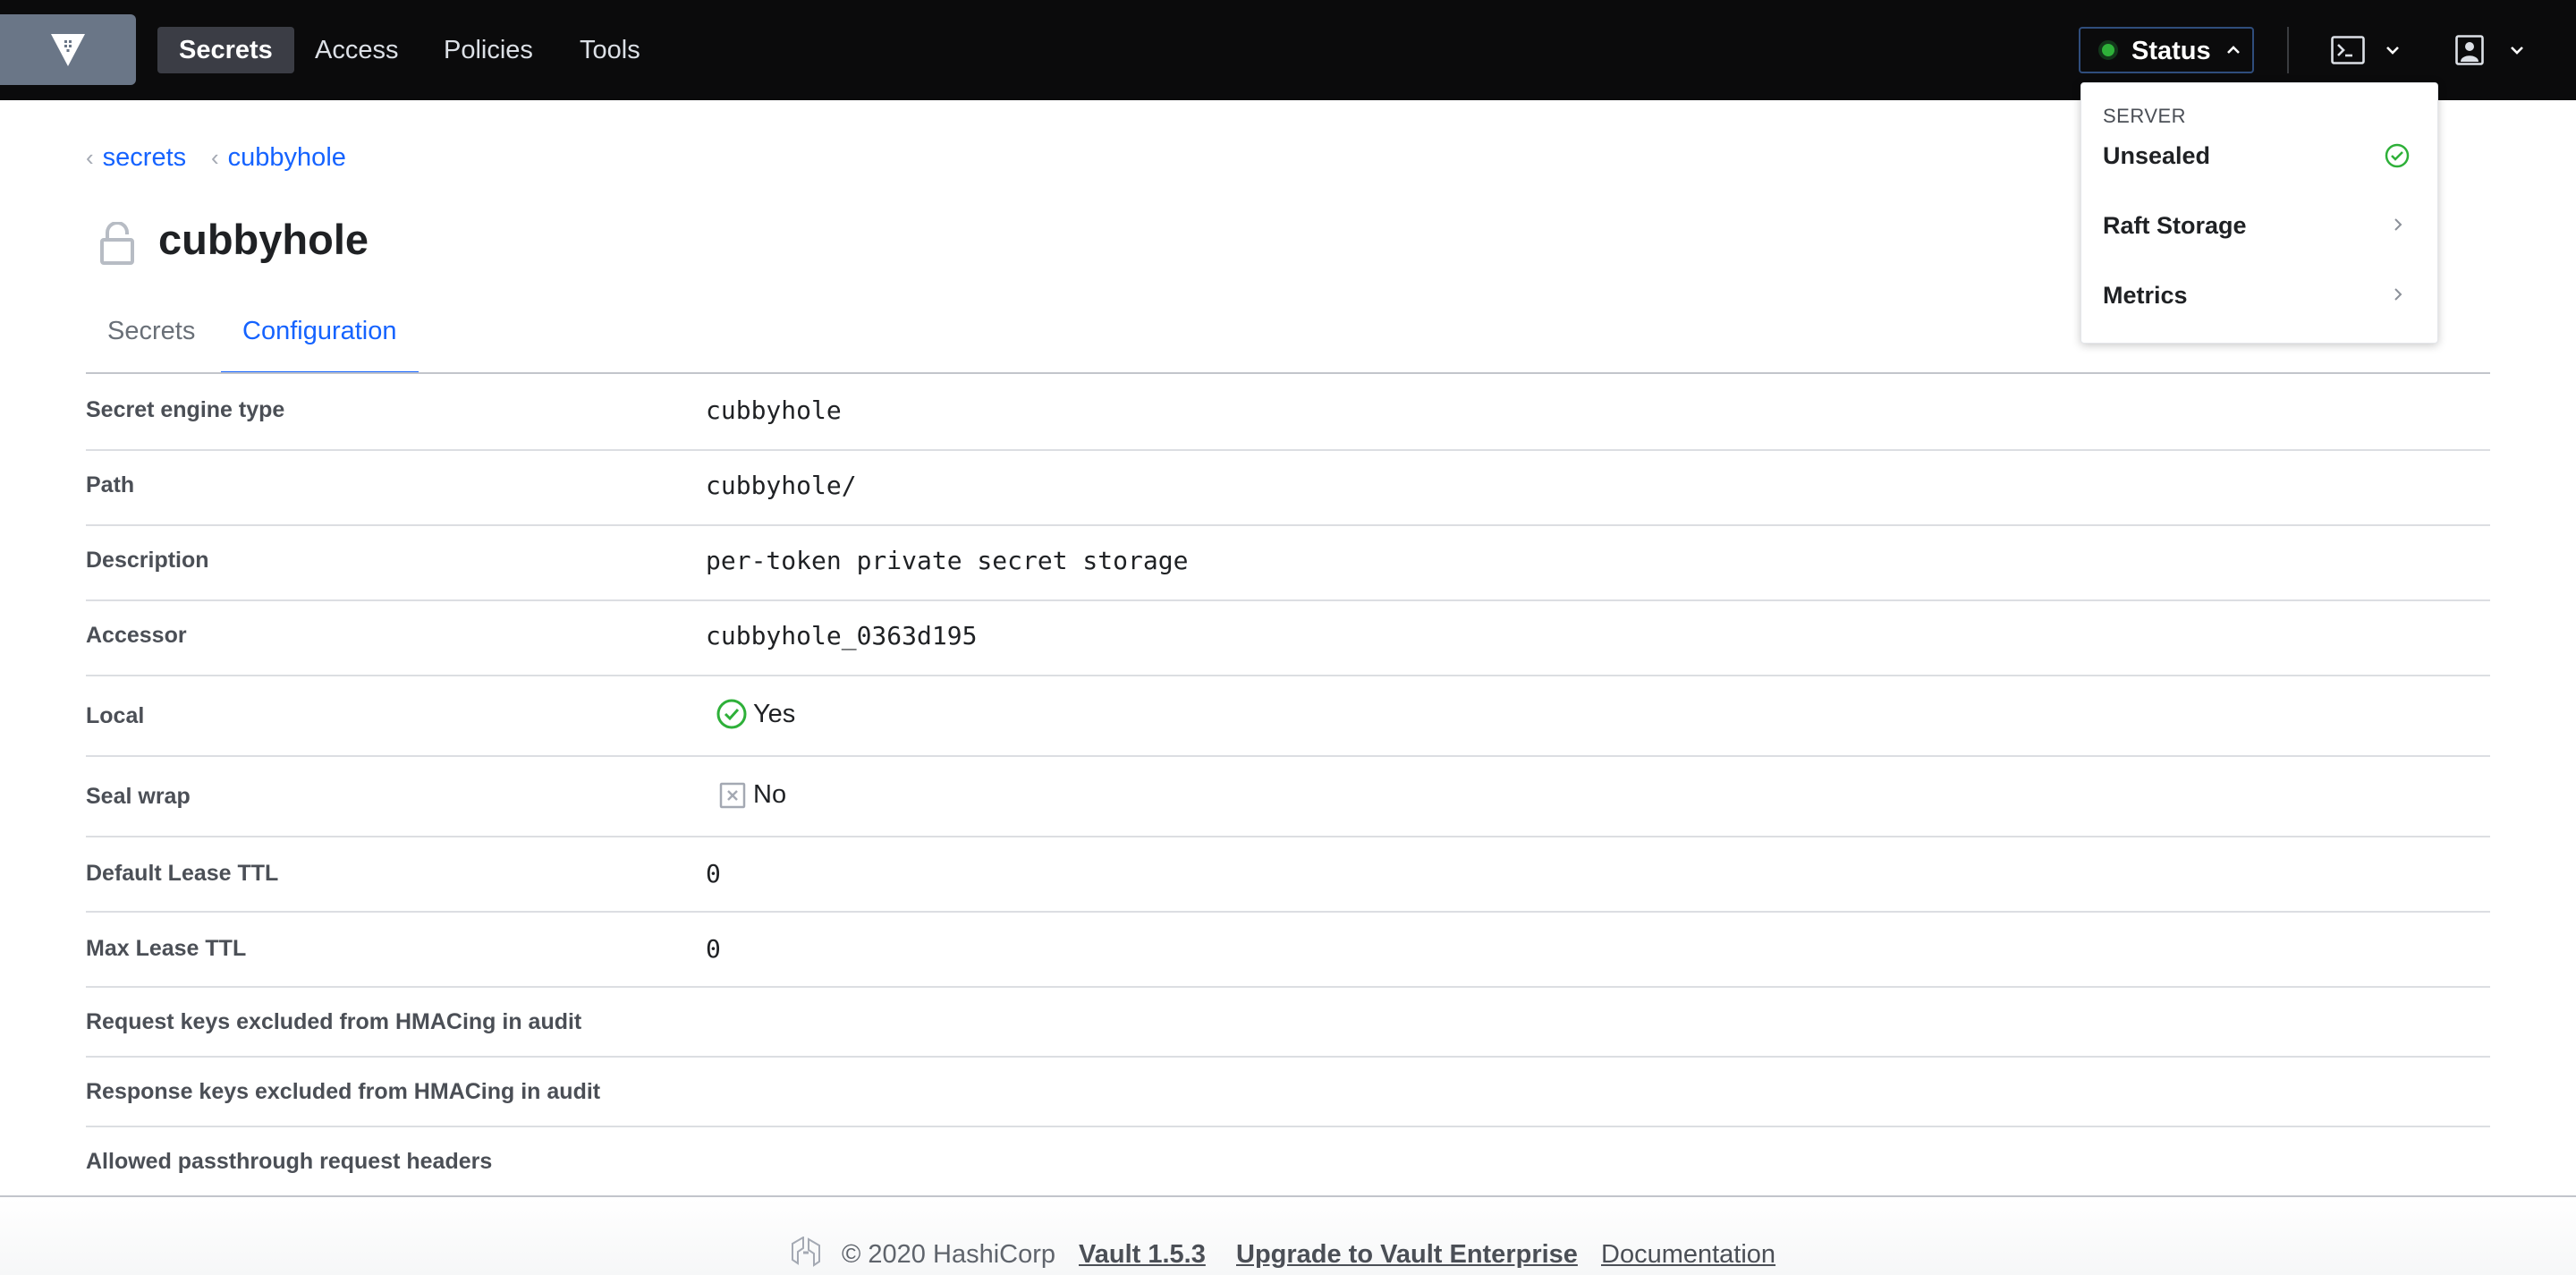 The height and width of the screenshot is (1275, 2576). I want to click on breadcrumb-secrets: ‹ secrets, so click(136, 158).